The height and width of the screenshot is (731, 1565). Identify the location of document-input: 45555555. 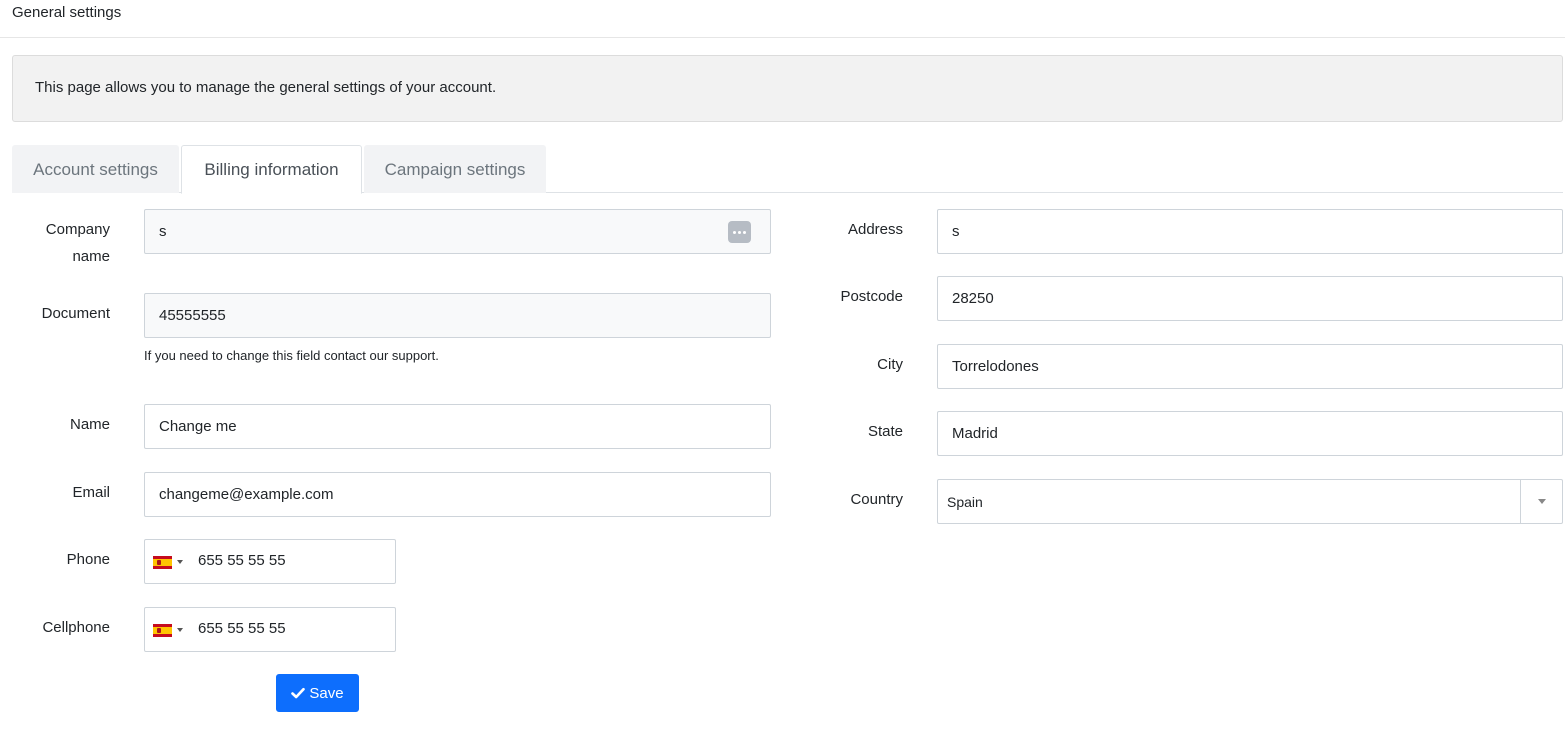
(457, 315).